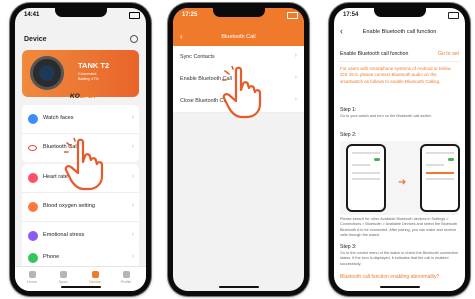  Describe the element at coordinates (351, 15) in the screenshot. I see `status-time: 17:54` at that location.